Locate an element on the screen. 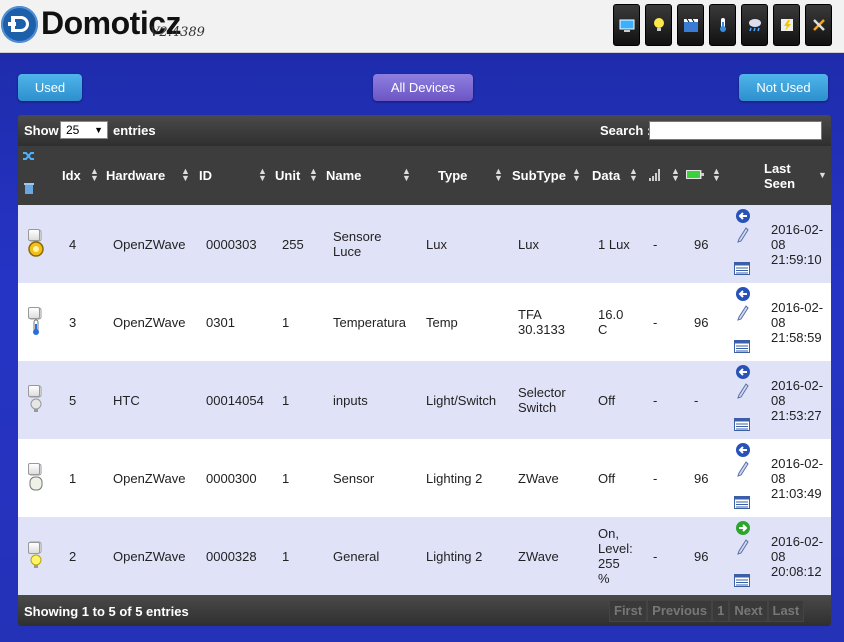 The width and height of the screenshot is (844, 642). utility-button is located at coordinates (786, 25).